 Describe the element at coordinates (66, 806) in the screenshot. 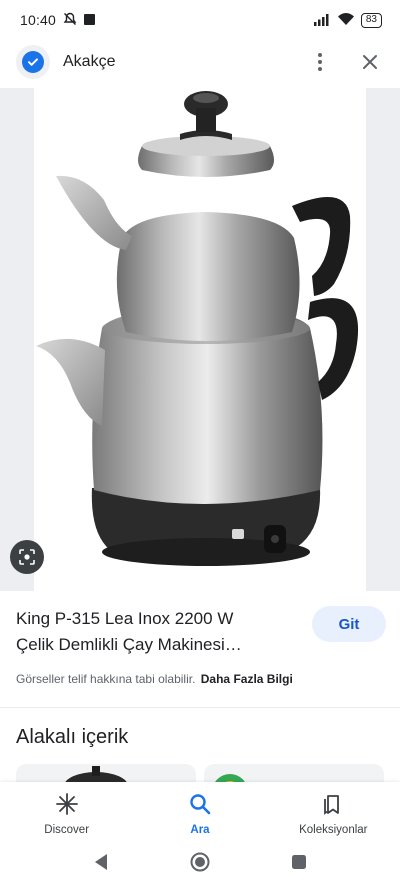

I see `asterisk-icon` at that location.